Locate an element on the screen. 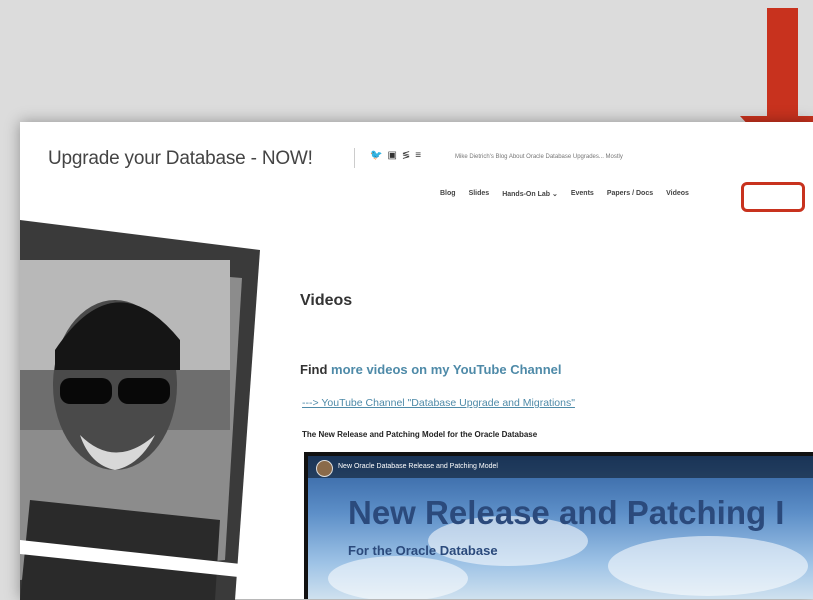 This screenshot has width=813, height=600. page-heading: Videos is located at coordinates (326, 300).